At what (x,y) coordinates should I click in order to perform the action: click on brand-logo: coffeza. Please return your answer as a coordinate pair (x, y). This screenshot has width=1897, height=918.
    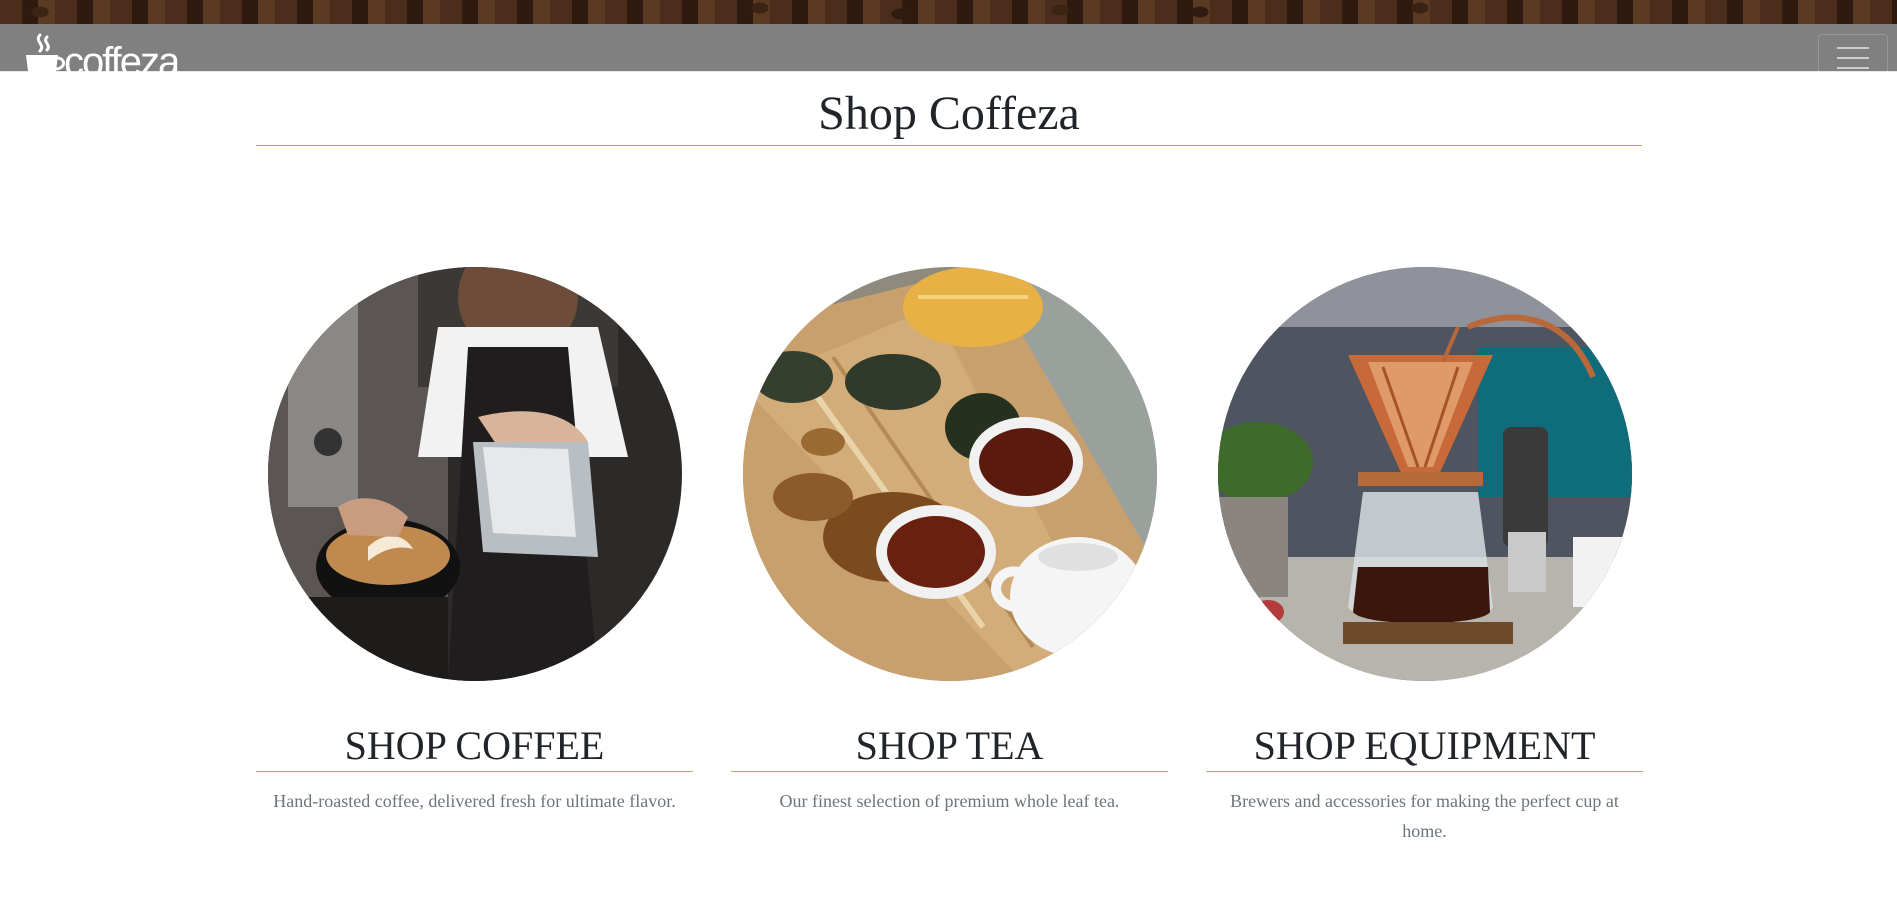
    Looking at the image, I should click on (100, 58).